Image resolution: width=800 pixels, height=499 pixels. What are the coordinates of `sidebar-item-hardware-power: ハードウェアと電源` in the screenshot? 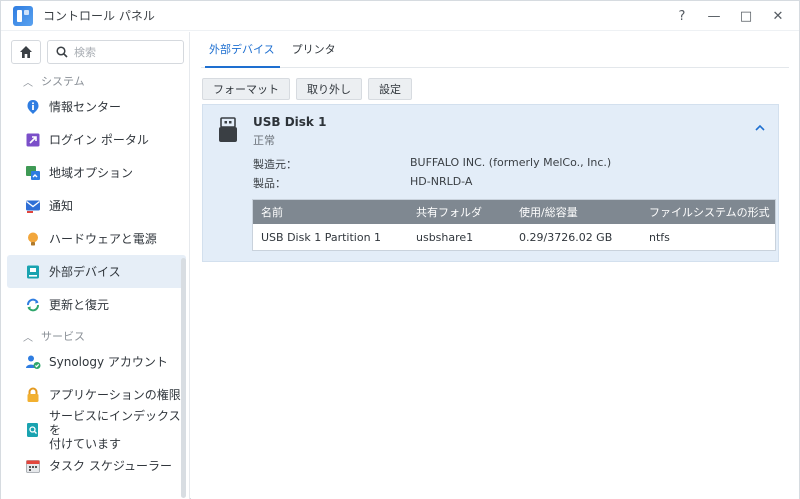 It's located at (96, 238).